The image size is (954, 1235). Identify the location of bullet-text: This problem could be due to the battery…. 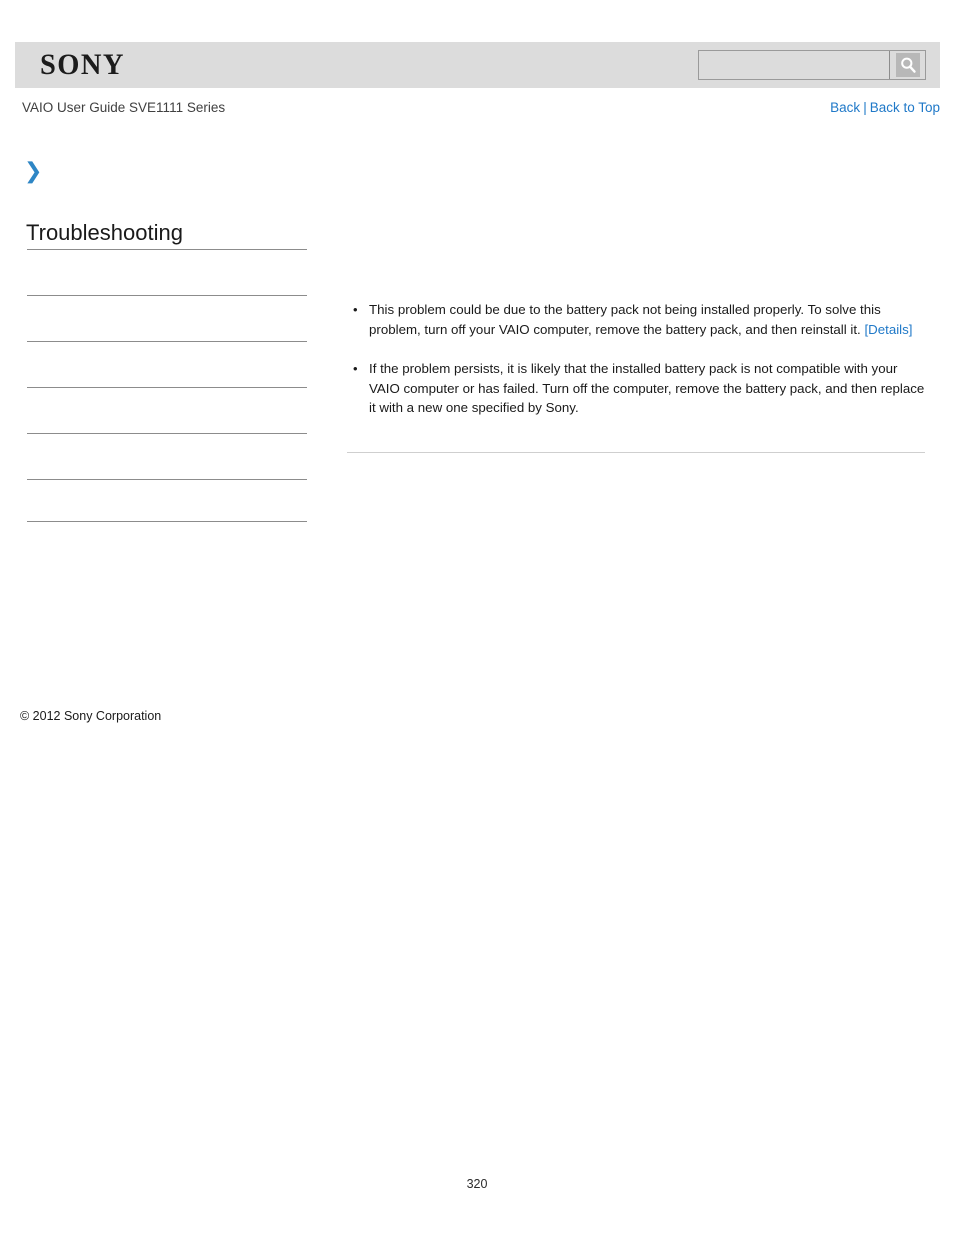
(625, 319).